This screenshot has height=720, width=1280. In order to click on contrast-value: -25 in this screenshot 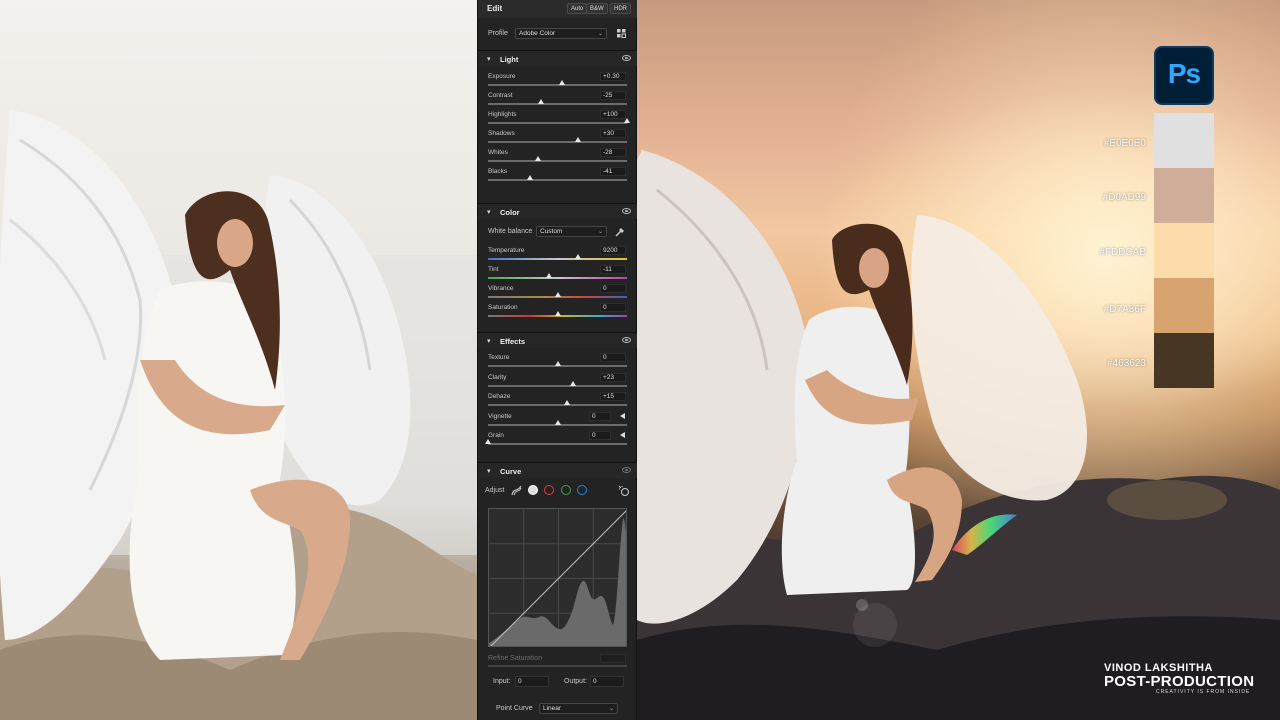, I will do `click(613, 95)`.